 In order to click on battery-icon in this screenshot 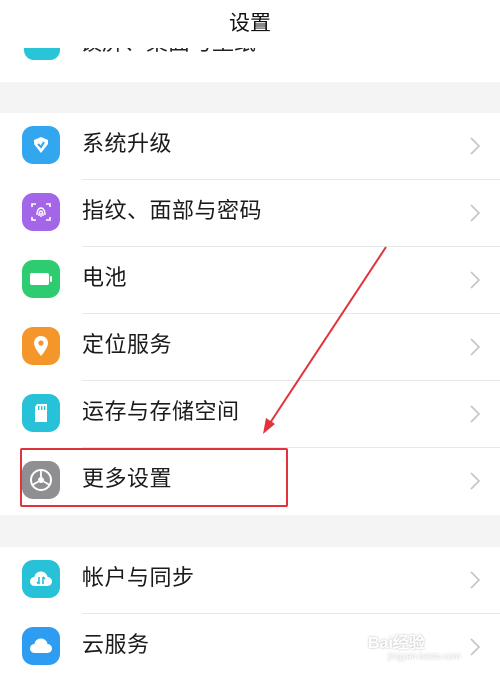, I will do `click(41, 279)`.